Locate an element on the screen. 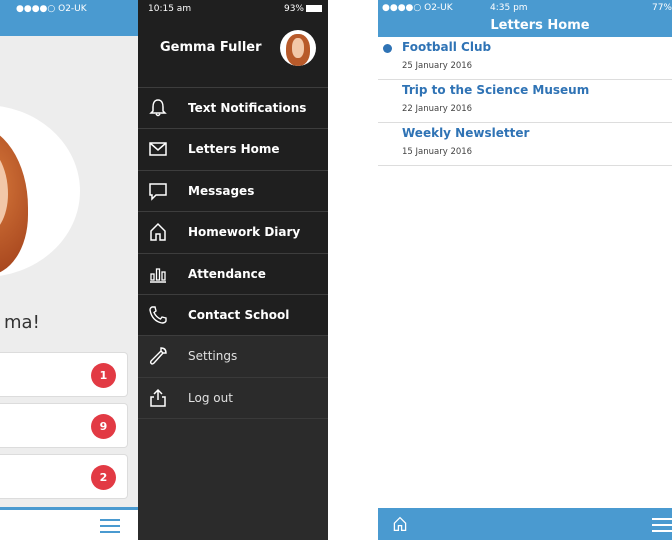 The width and height of the screenshot is (672, 540). wrench-icon is located at coordinates (158, 356).